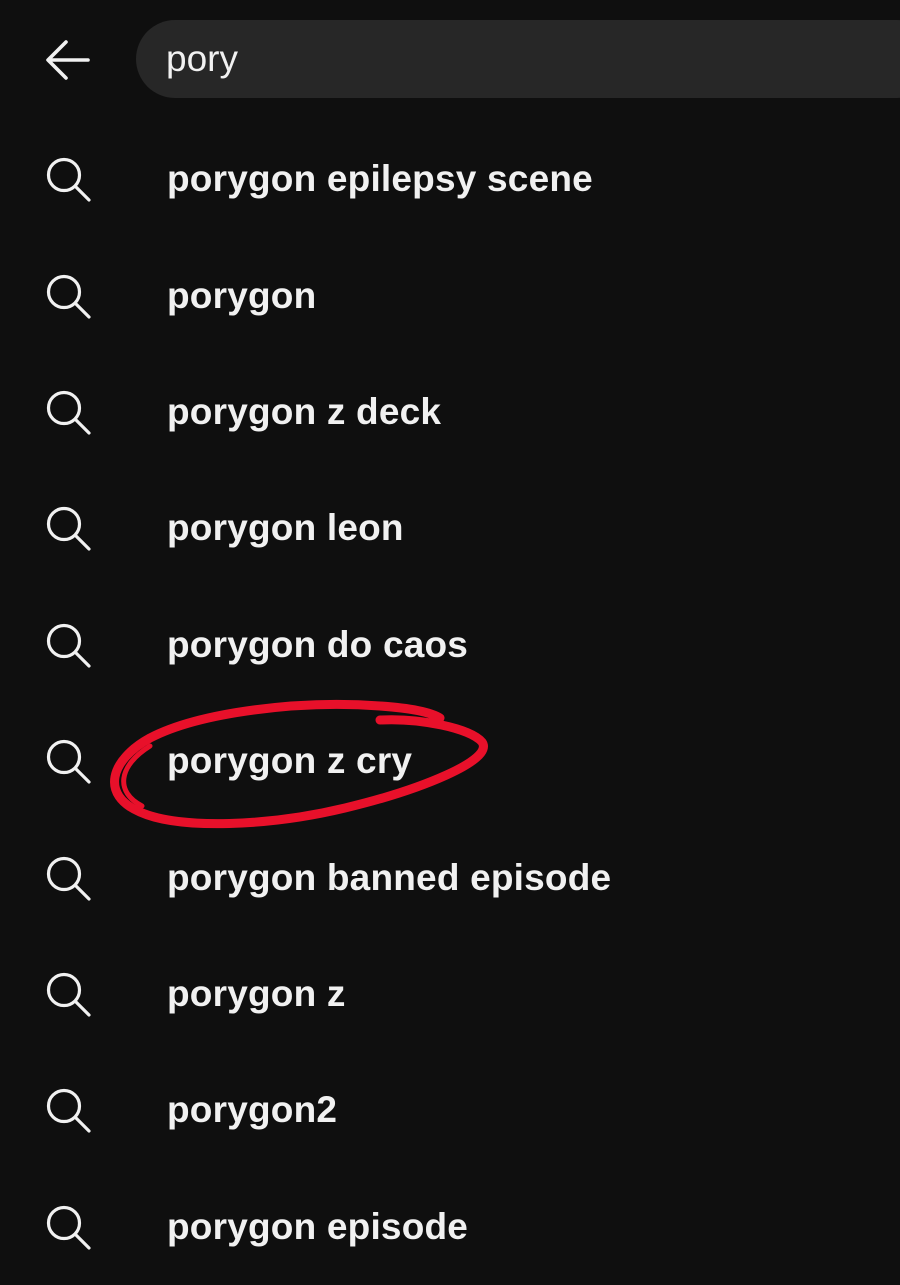  What do you see at coordinates (304, 411) in the screenshot?
I see `suggestion-label: porygon z deck` at bounding box center [304, 411].